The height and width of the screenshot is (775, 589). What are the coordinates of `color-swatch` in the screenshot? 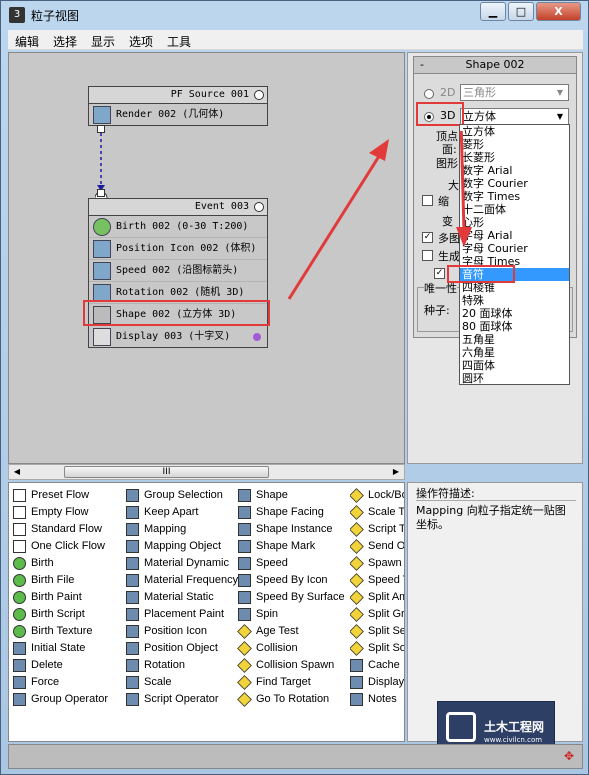 It's located at (257, 337).